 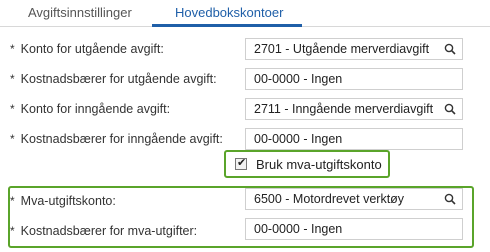 What do you see at coordinates (95, 109) in the screenshot?
I see `label-text: Konto for inngående avgift:` at bounding box center [95, 109].